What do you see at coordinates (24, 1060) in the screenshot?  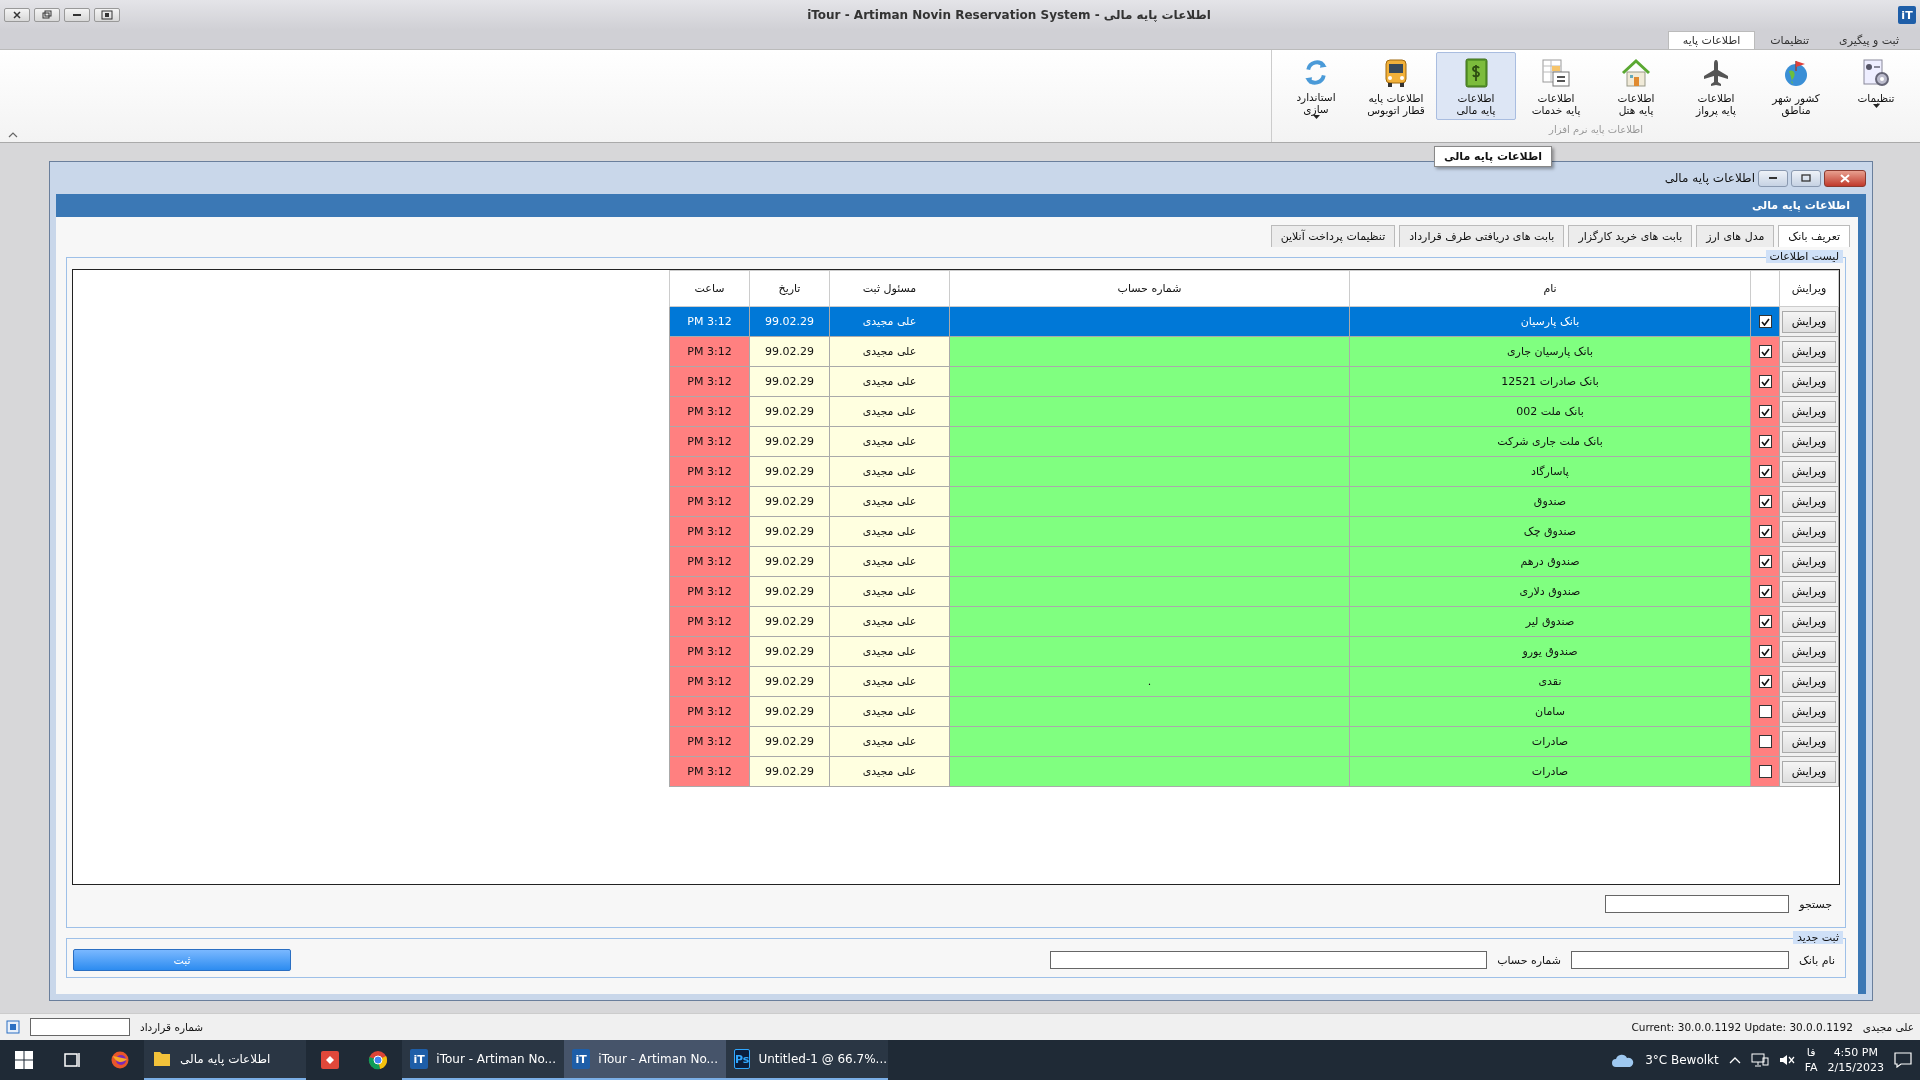 I see `start-icon` at bounding box center [24, 1060].